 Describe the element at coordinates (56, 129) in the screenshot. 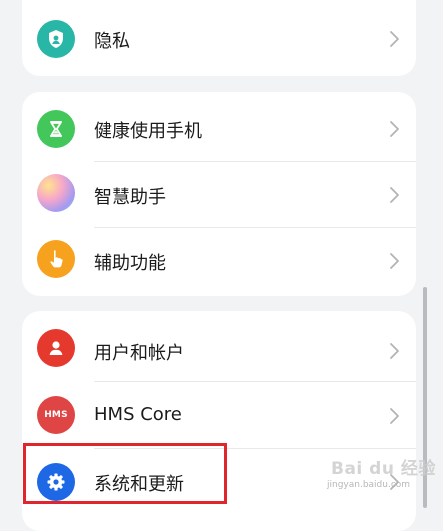

I see `hourglass-icon` at that location.